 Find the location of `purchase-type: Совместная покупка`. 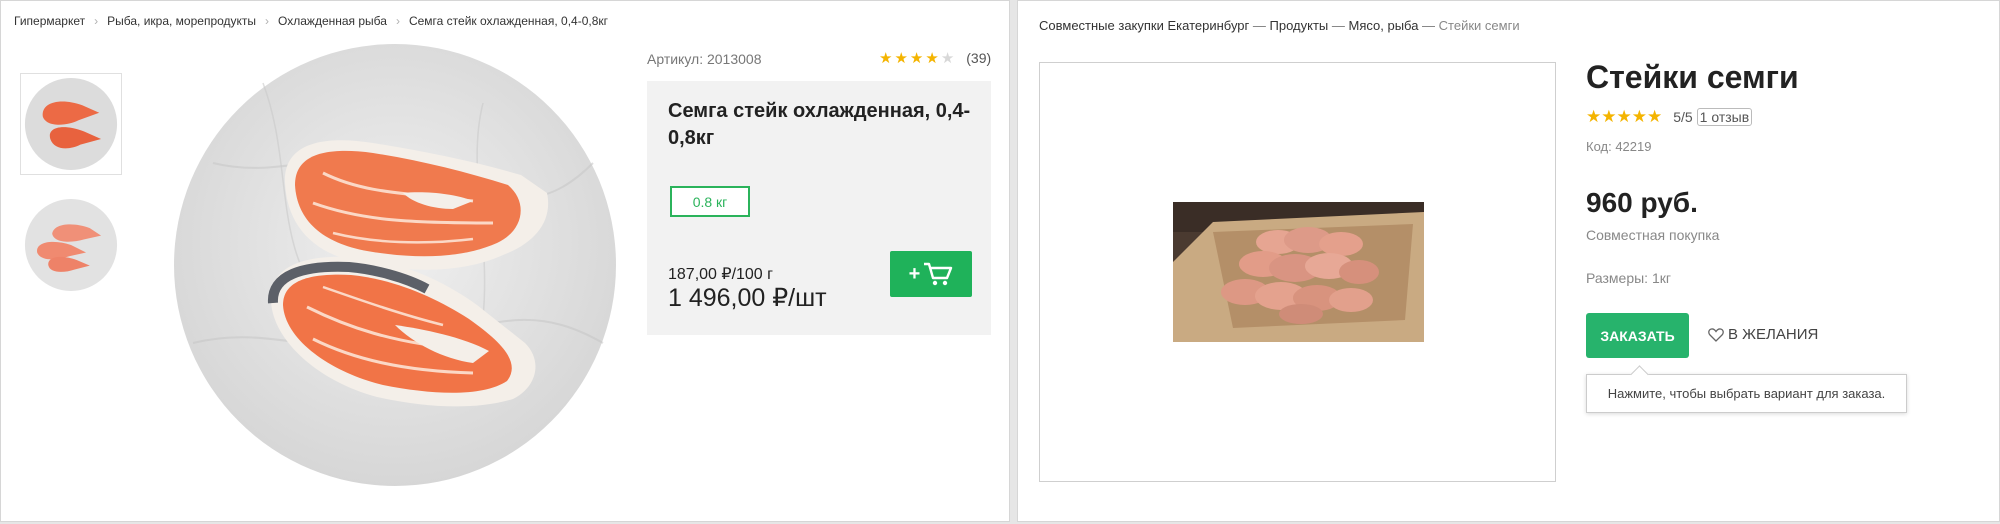

purchase-type: Совместная покупка is located at coordinates (1653, 235).